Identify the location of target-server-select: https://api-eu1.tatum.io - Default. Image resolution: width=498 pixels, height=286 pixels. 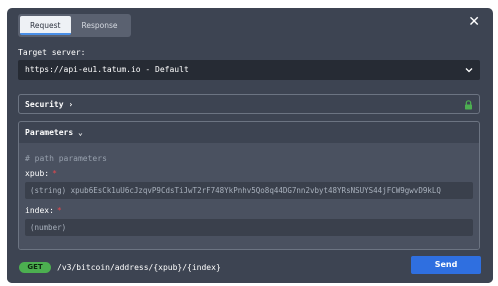
(249, 70).